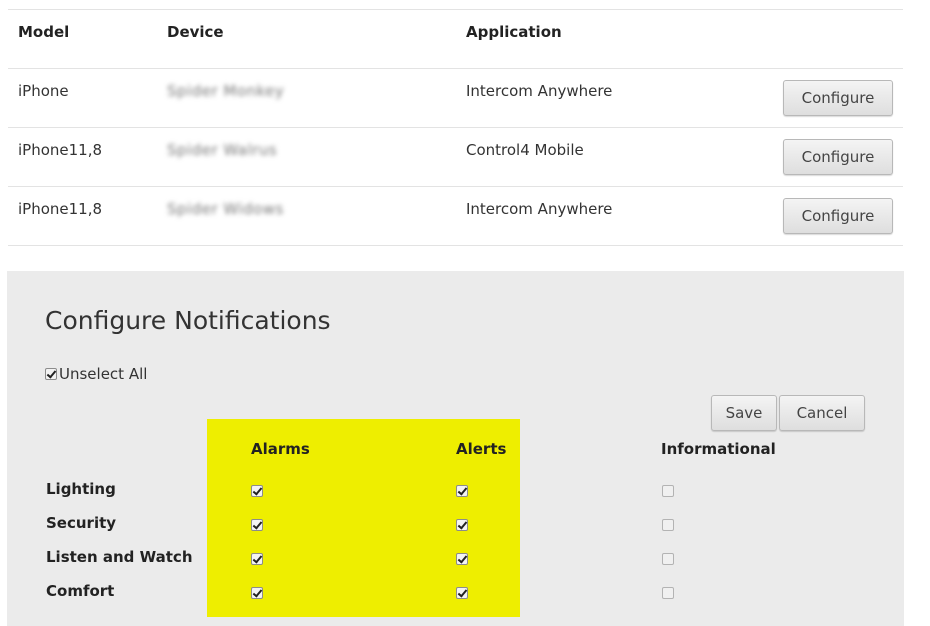 The height and width of the screenshot is (626, 930). Describe the element at coordinates (280, 449) in the screenshot. I see `column-header-alarms: Alarms` at that location.